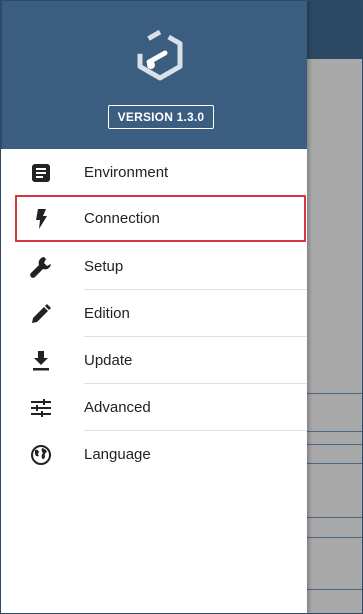 The height and width of the screenshot is (614, 363). I want to click on menu-item-label: Connection, so click(122, 218).